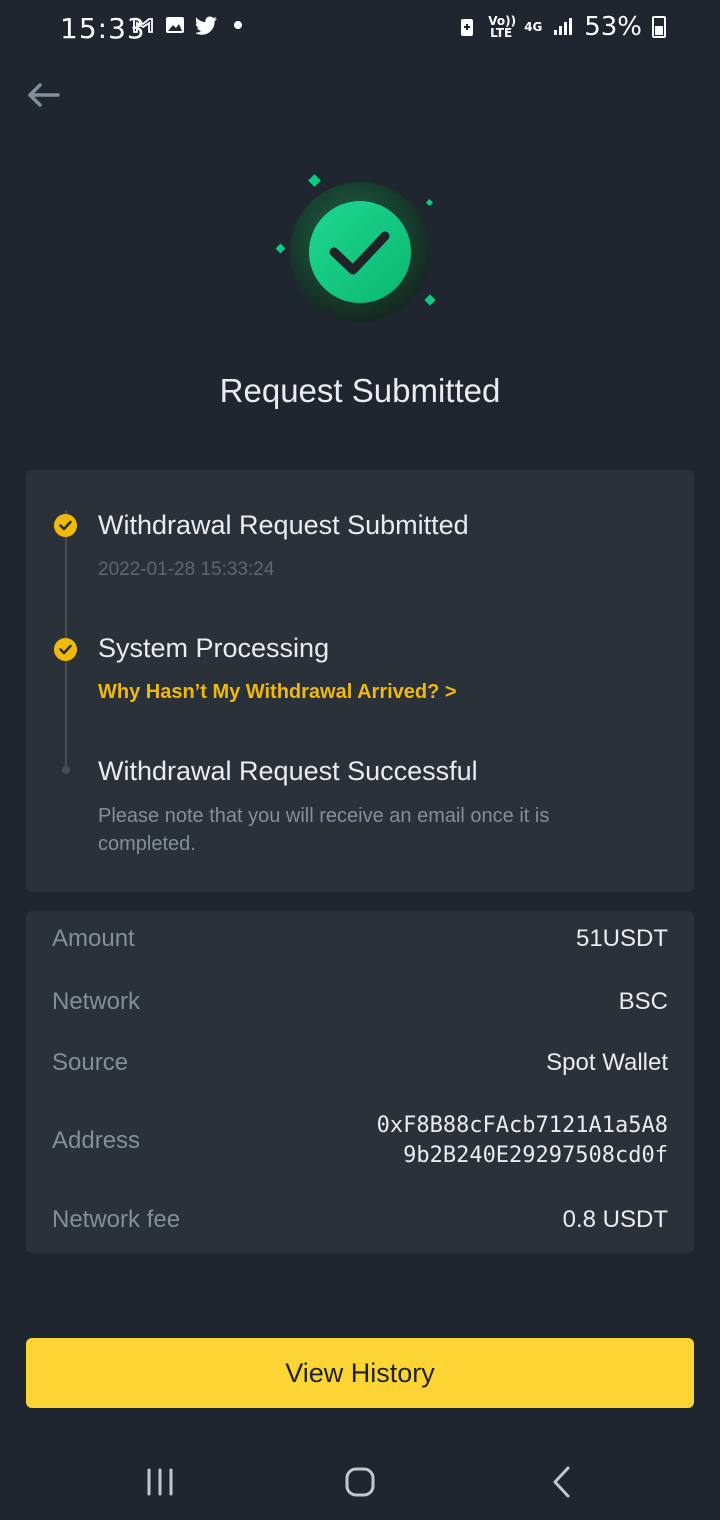  What do you see at coordinates (93, 938) in the screenshot?
I see `detail-label: Amount` at bounding box center [93, 938].